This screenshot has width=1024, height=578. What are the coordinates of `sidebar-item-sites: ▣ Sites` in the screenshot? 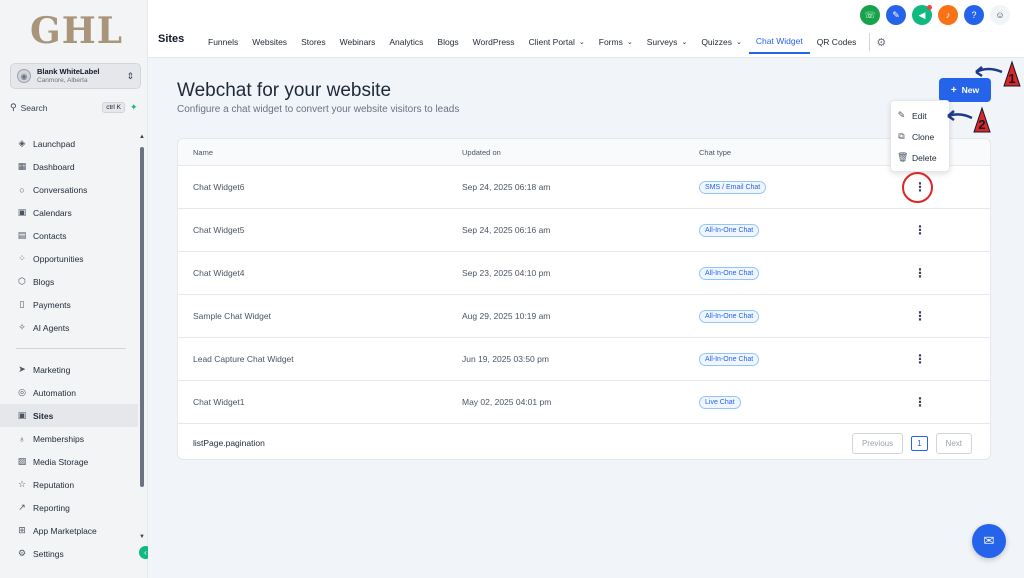 It's located at (69, 415).